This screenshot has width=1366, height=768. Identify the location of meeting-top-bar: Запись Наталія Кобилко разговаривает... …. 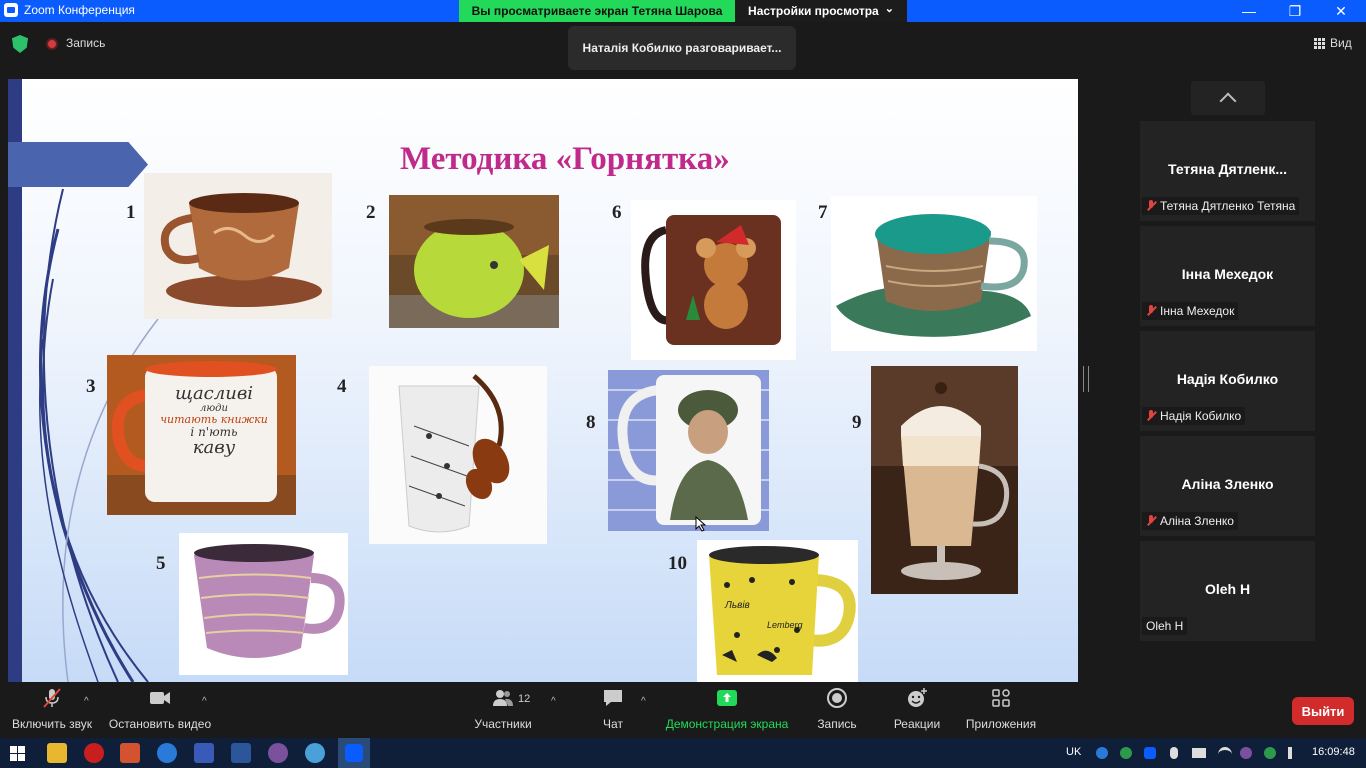
(683, 47).